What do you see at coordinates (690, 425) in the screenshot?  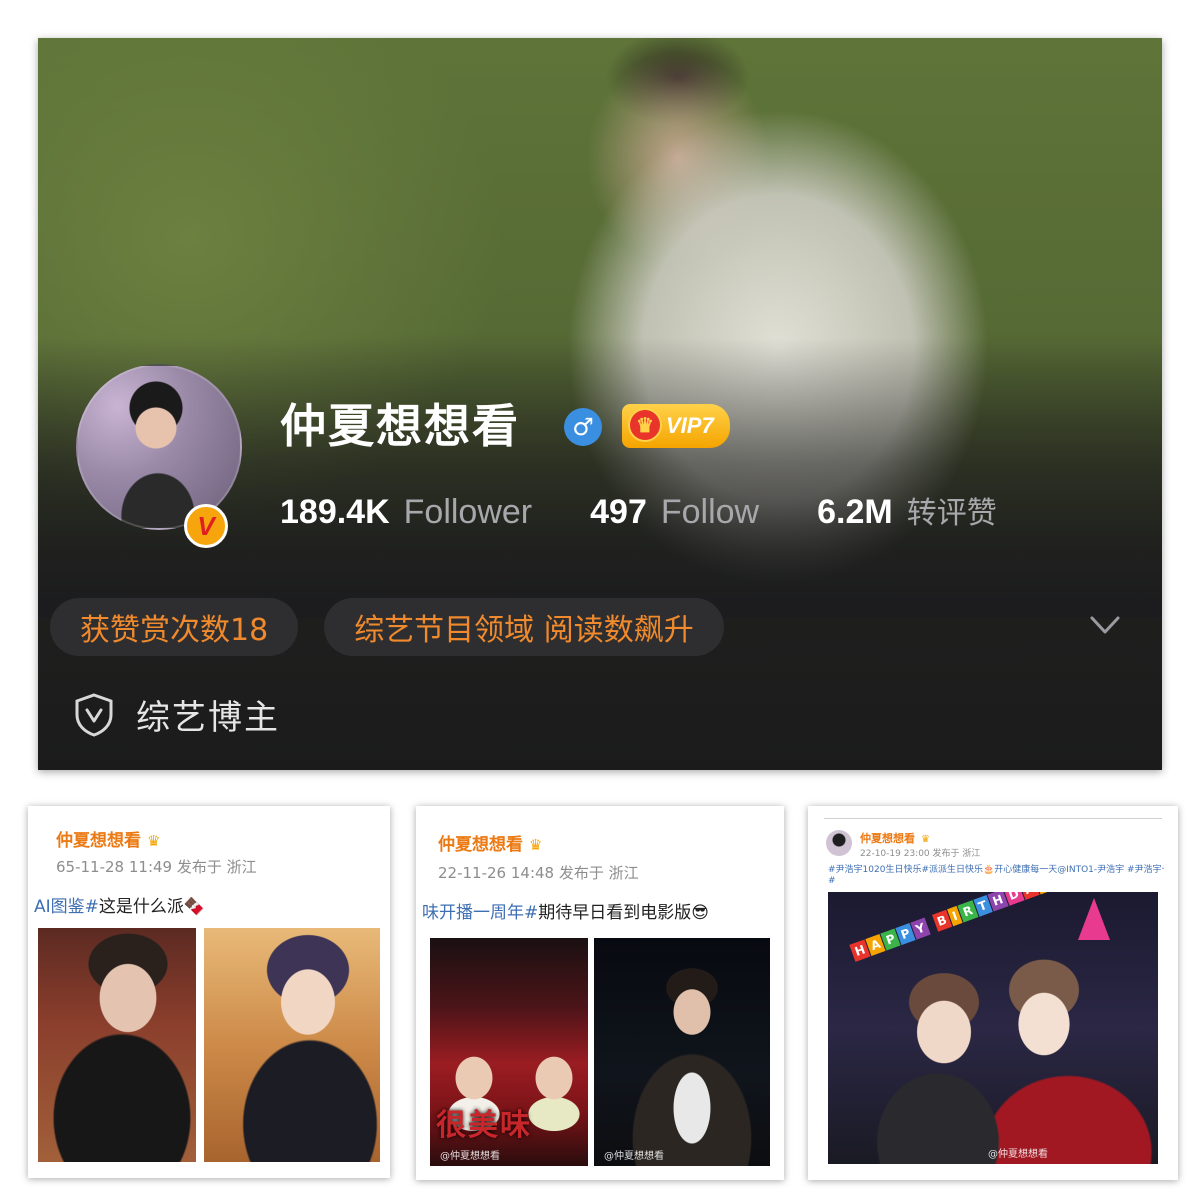 I see `vip-label: VIP7` at bounding box center [690, 425].